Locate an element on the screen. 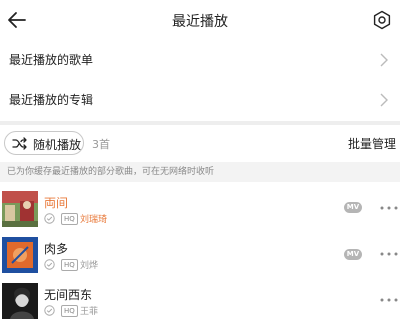 The image size is (400, 326). recent-playlists-label: 最近播放的歌单 is located at coordinates (51, 60).